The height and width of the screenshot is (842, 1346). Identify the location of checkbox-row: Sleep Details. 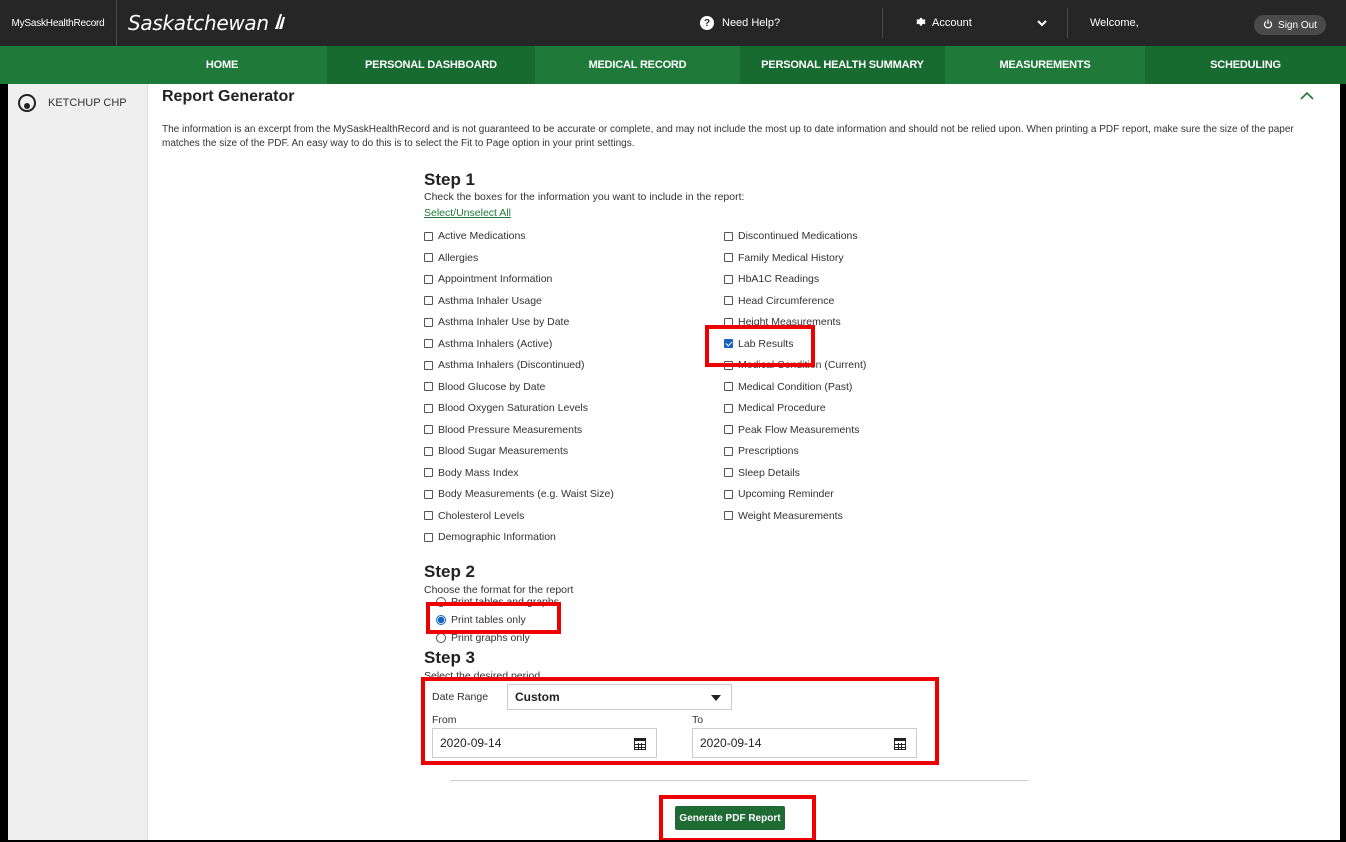
(762, 473).